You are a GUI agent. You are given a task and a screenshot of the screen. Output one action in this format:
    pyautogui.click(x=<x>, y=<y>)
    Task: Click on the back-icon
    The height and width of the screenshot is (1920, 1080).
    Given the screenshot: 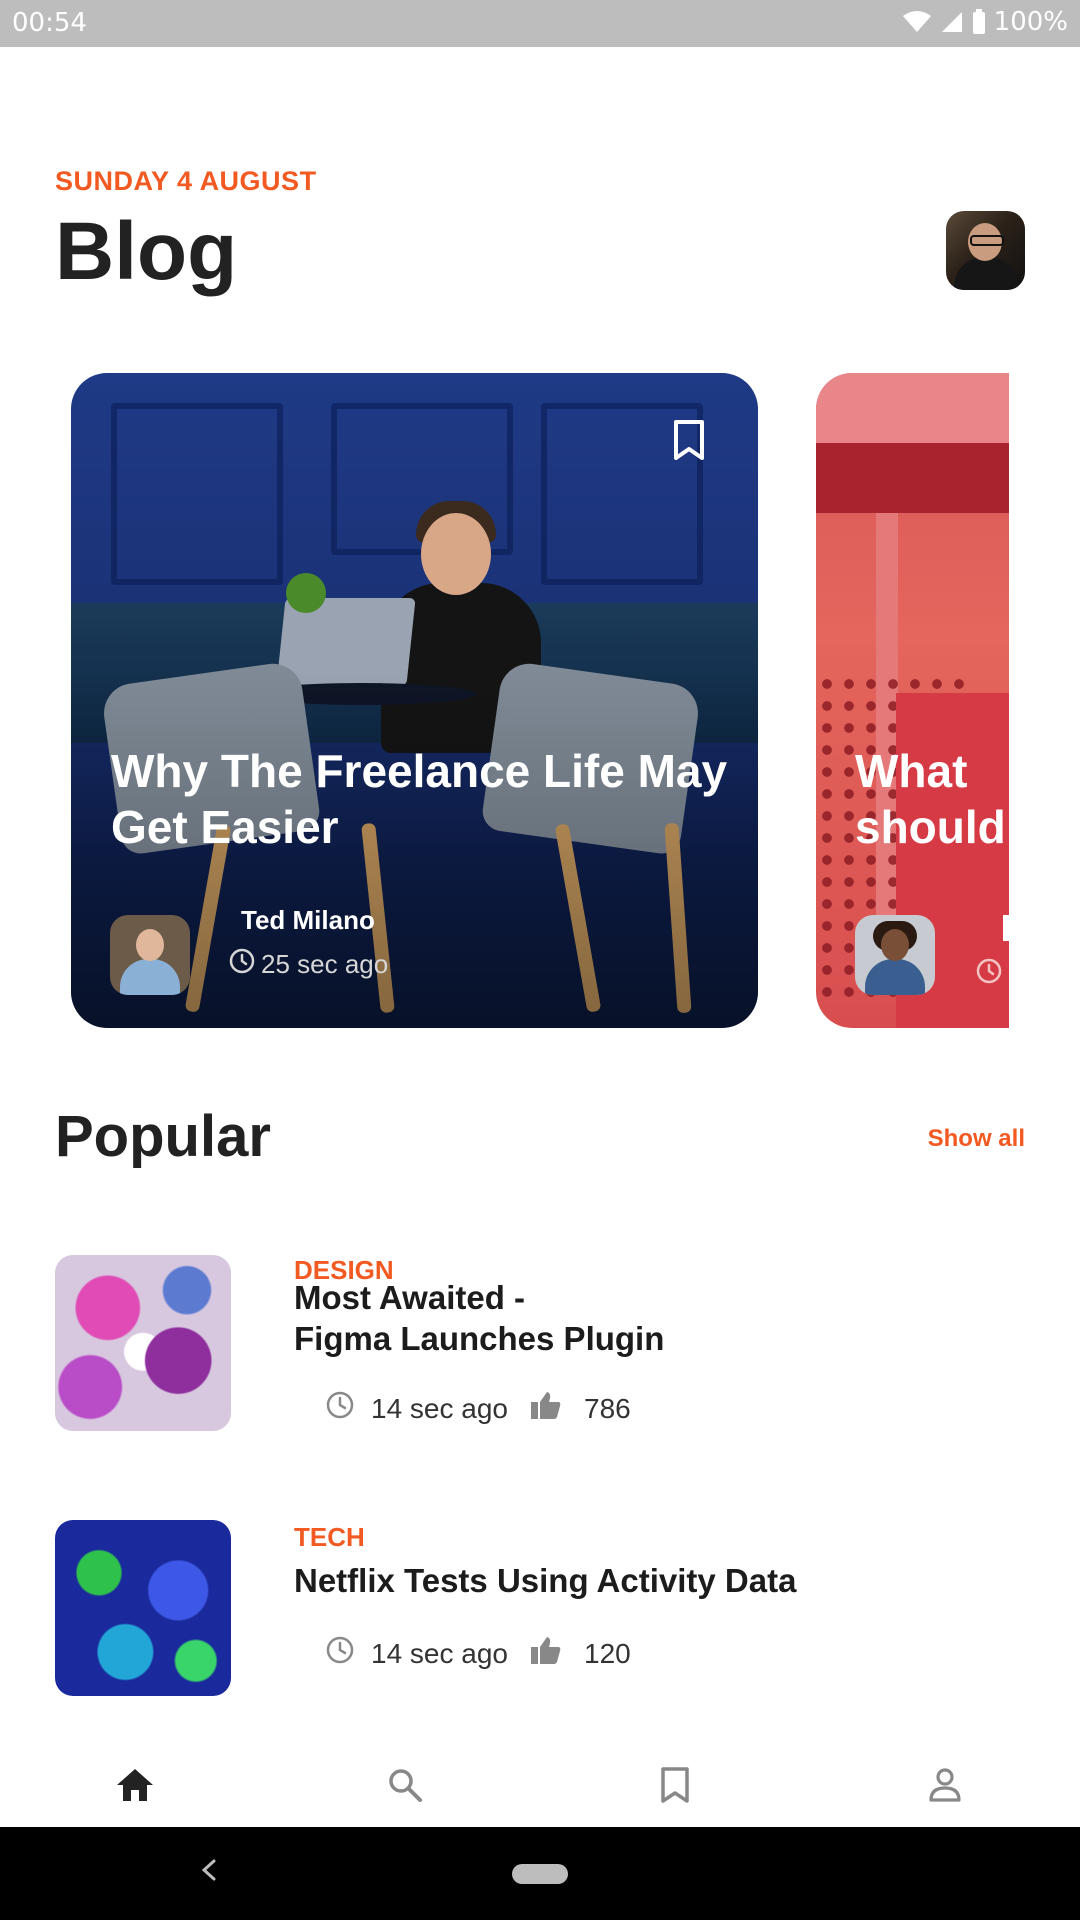 What is the action you would take?
    pyautogui.click(x=208, y=1872)
    